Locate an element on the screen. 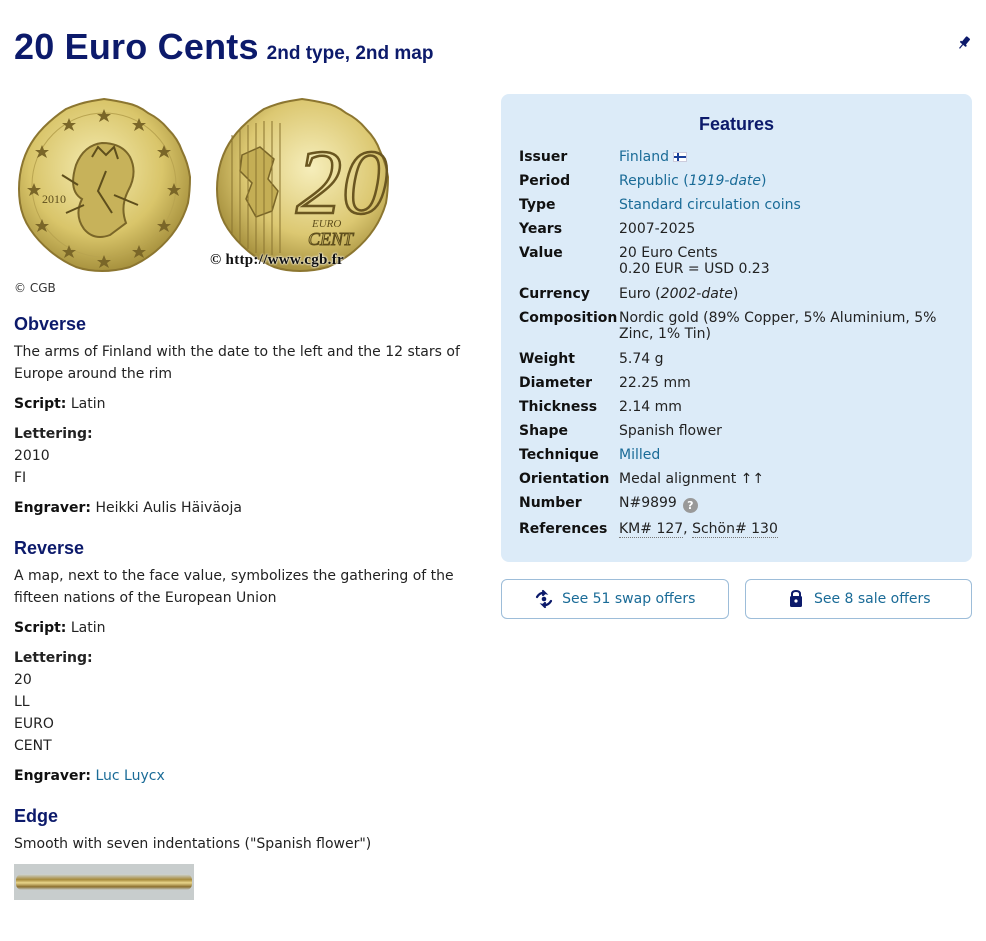  feature-orientation: Orientation Medal alignment ↑↑ is located at coordinates (736, 479).